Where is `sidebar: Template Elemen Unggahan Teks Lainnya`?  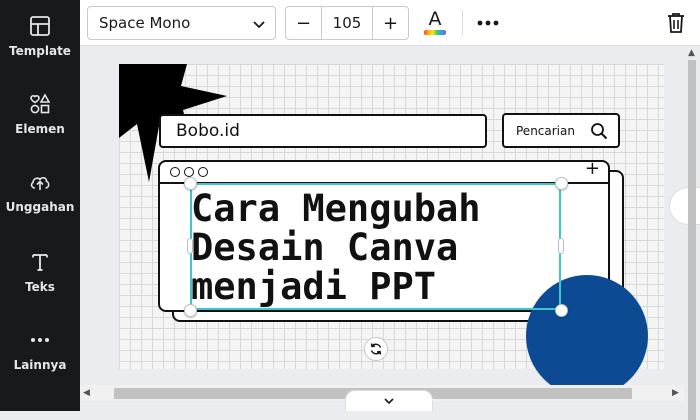
sidebar: Template Elemen Unggahan Teks Lainnya is located at coordinates (40, 205).